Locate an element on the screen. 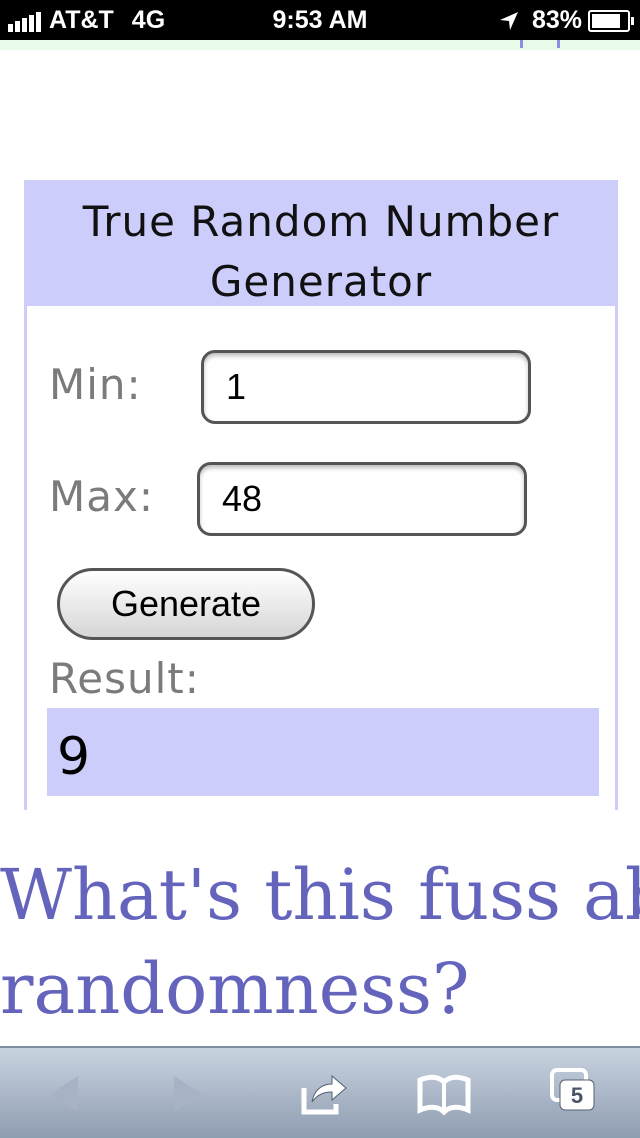  tabs-icon: 5 is located at coordinates (574, 1092).